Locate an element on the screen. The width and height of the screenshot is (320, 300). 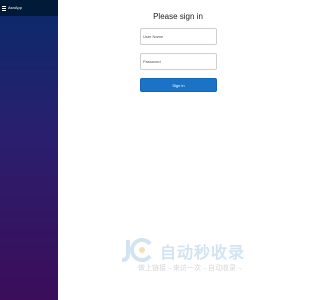
top-bar: AsnApp is located at coordinates (29, 8).